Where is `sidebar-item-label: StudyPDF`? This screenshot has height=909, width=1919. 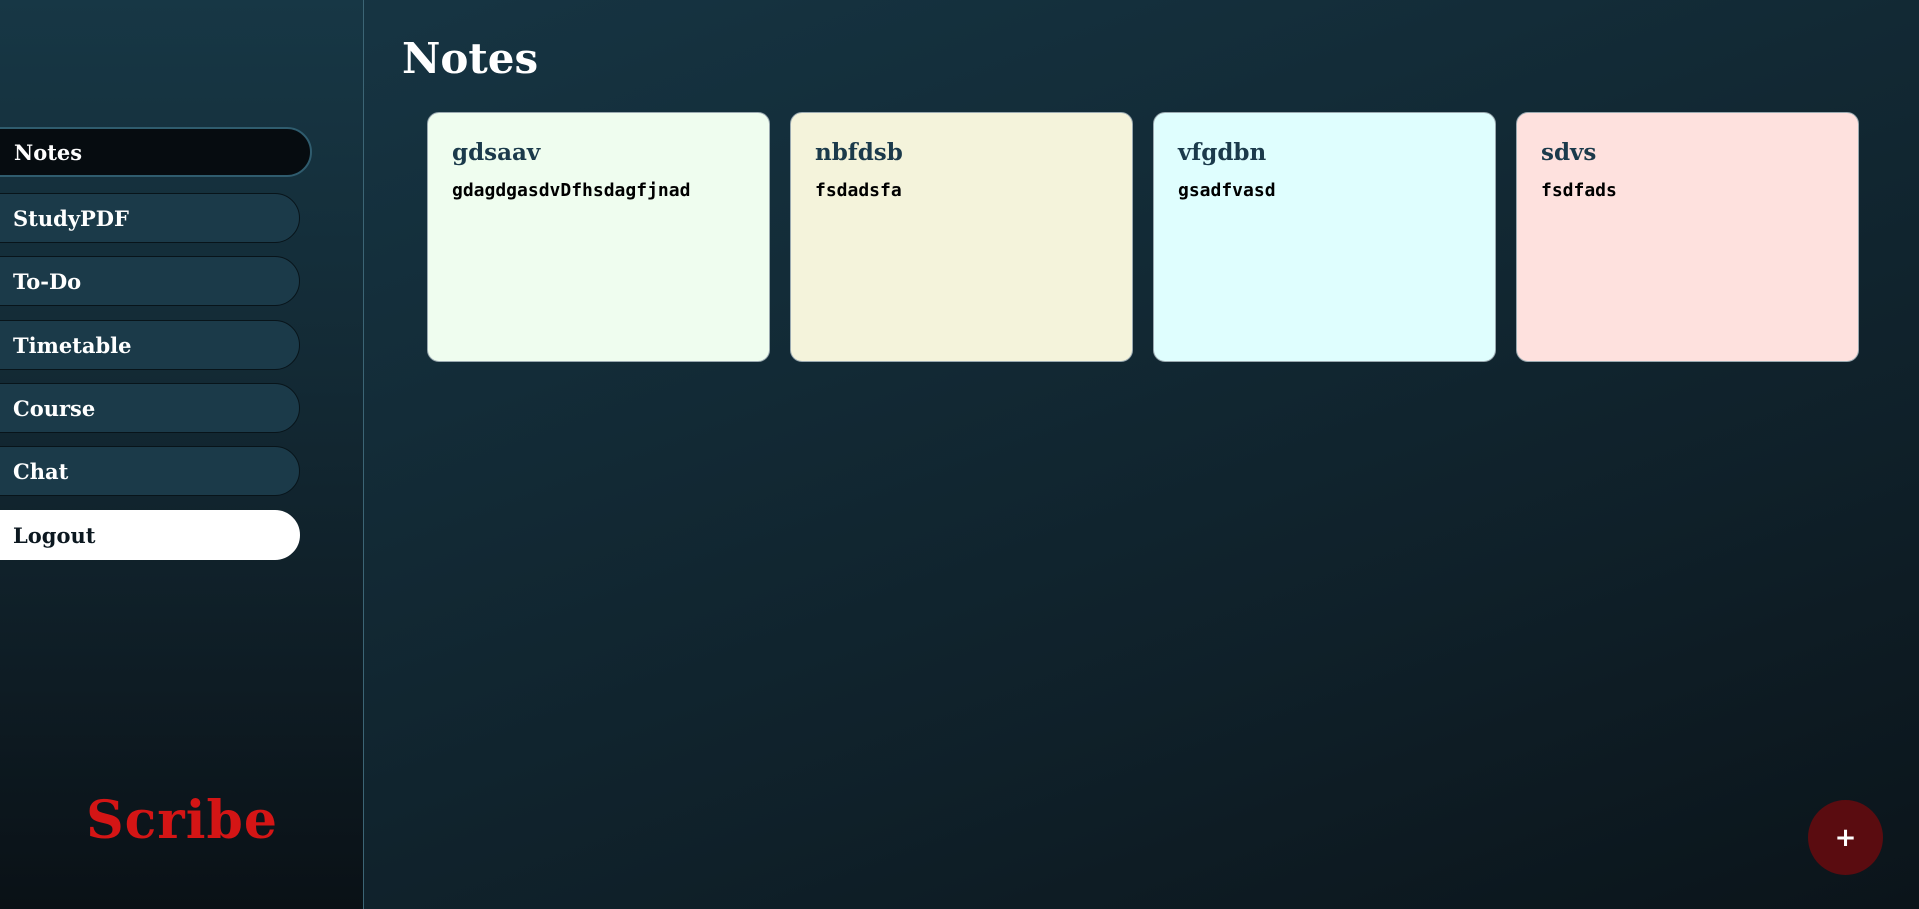
sidebar-item-label: StudyPDF is located at coordinates (71, 218).